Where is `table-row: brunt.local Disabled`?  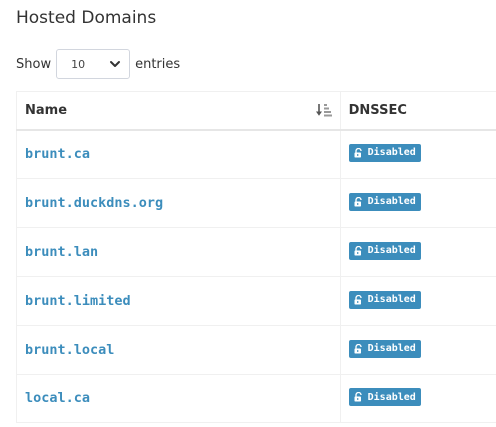
table-row: brunt.local Disabled is located at coordinates (256, 350).